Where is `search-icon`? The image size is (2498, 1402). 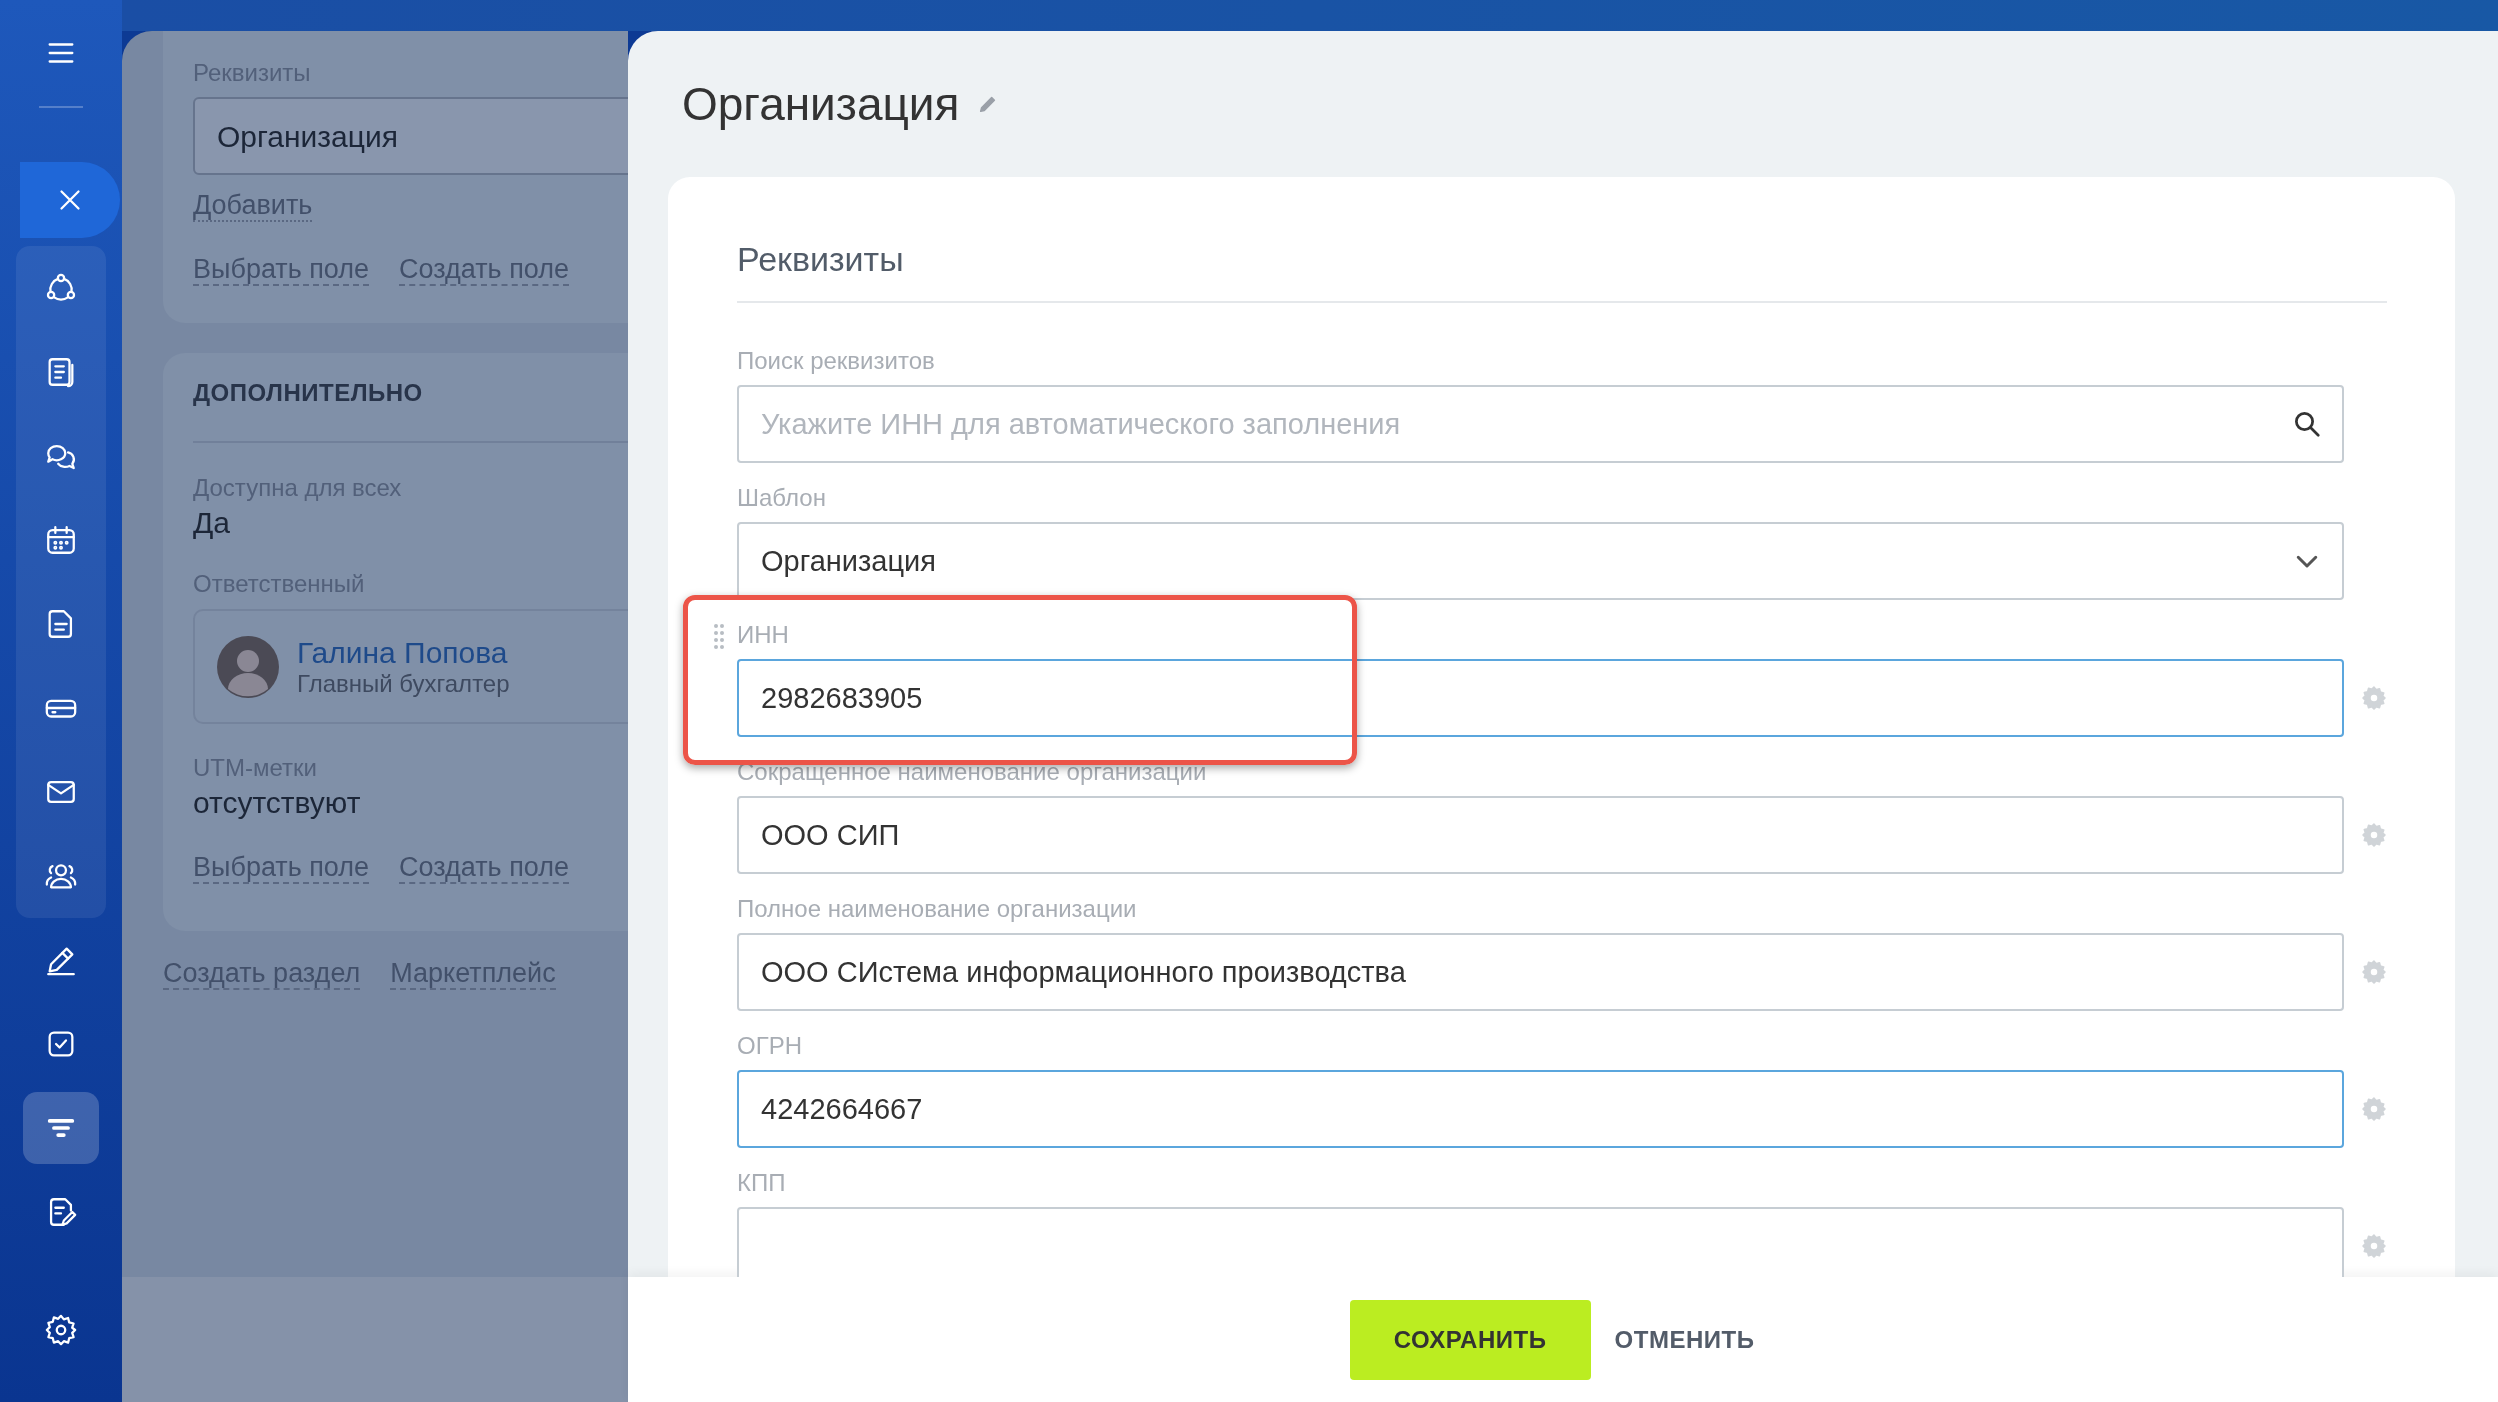 search-icon is located at coordinates (2307, 424).